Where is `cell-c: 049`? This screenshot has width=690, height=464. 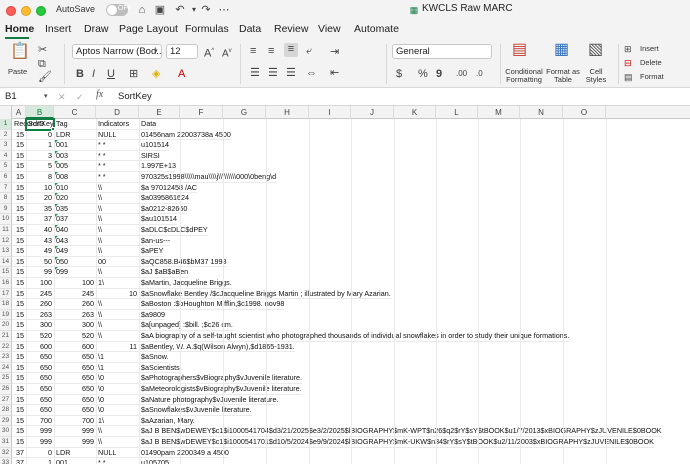 cell-c: 049 is located at coordinates (75, 251).